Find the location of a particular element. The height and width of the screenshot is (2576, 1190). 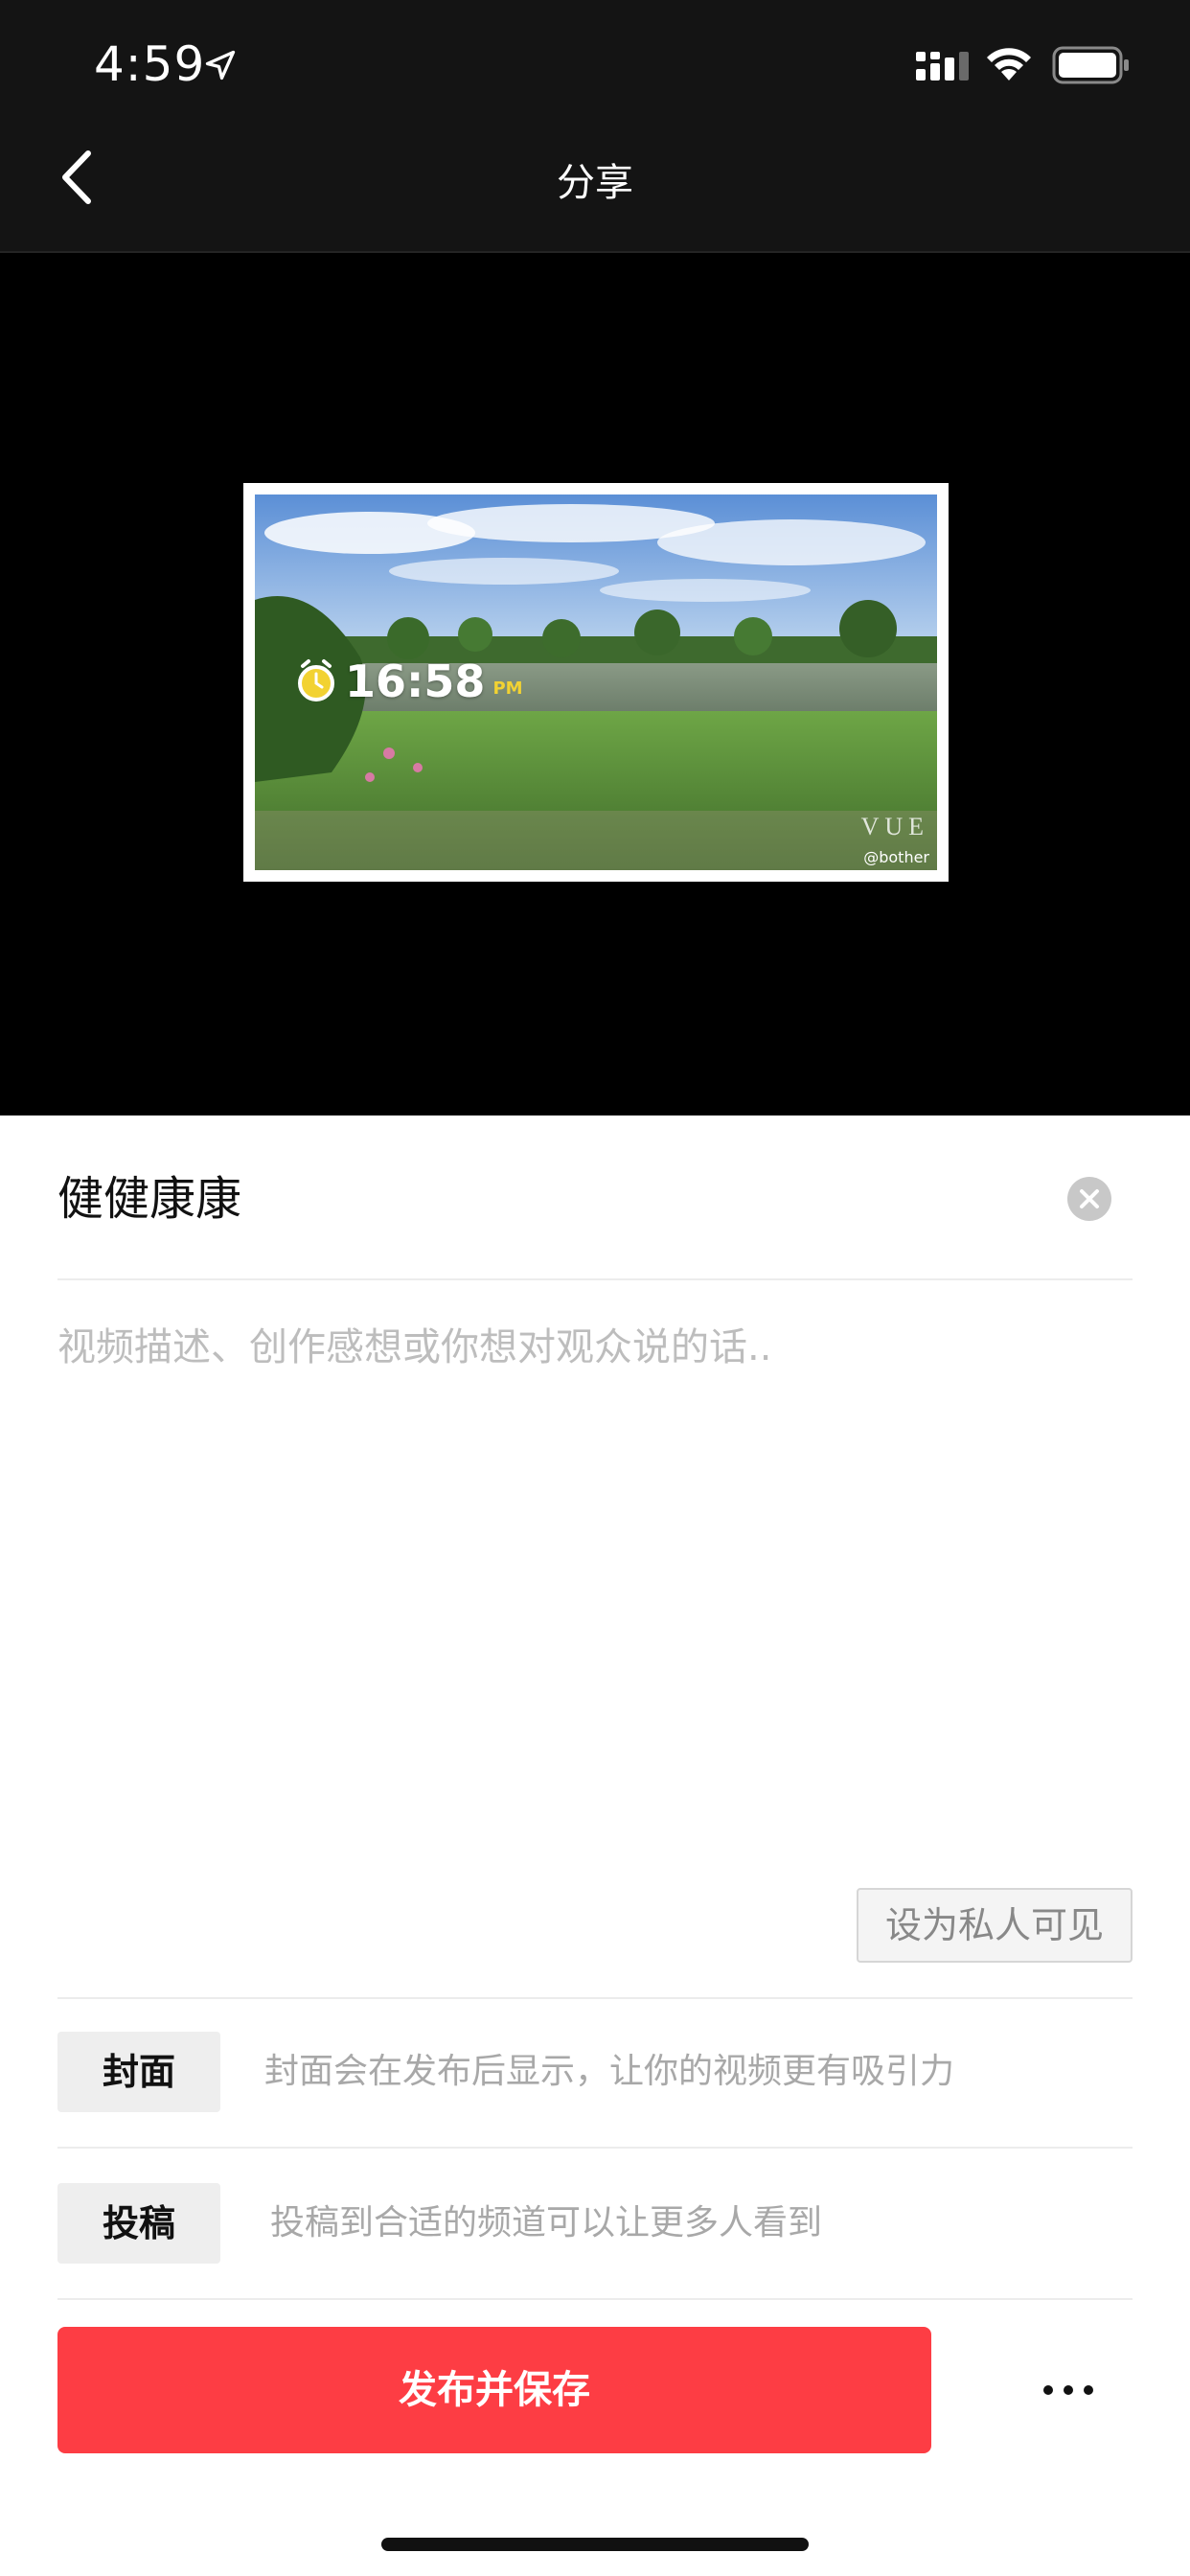

alarm-clock-icon is located at coordinates (316, 680).